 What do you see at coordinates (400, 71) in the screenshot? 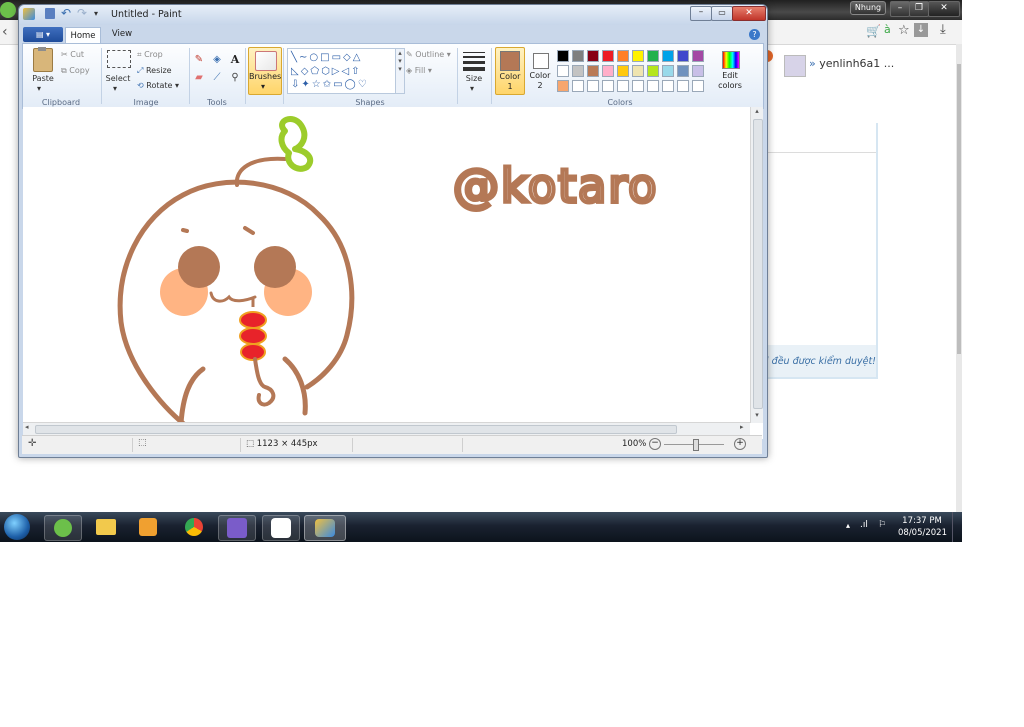
I see `shapes-scroll: ▴ ▾ ▾` at bounding box center [400, 71].